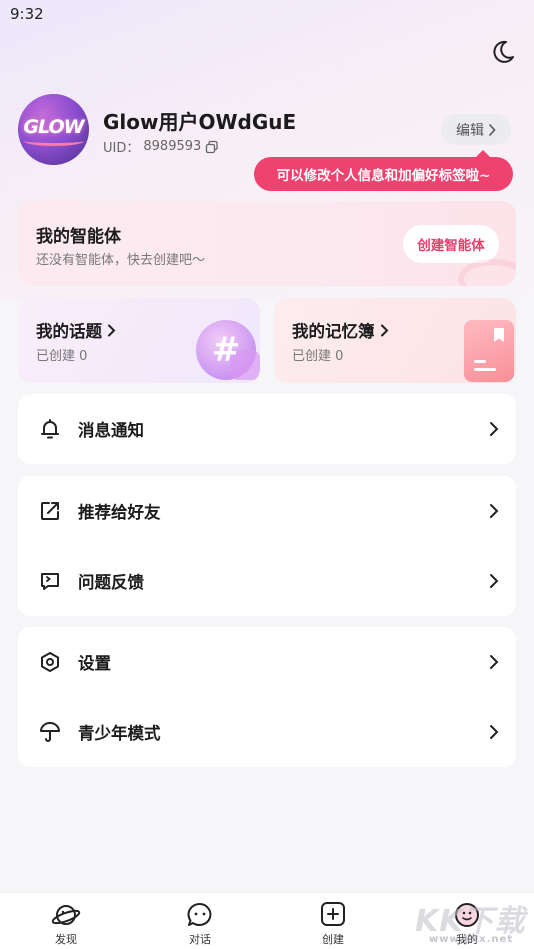  I want to click on menu-label: 设置, so click(94, 663).